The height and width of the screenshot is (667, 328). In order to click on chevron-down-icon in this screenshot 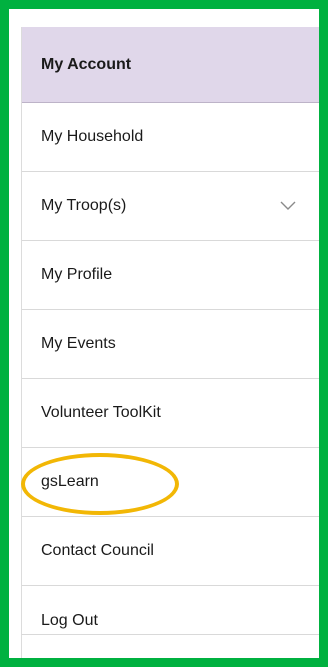, I will do `click(288, 206)`.